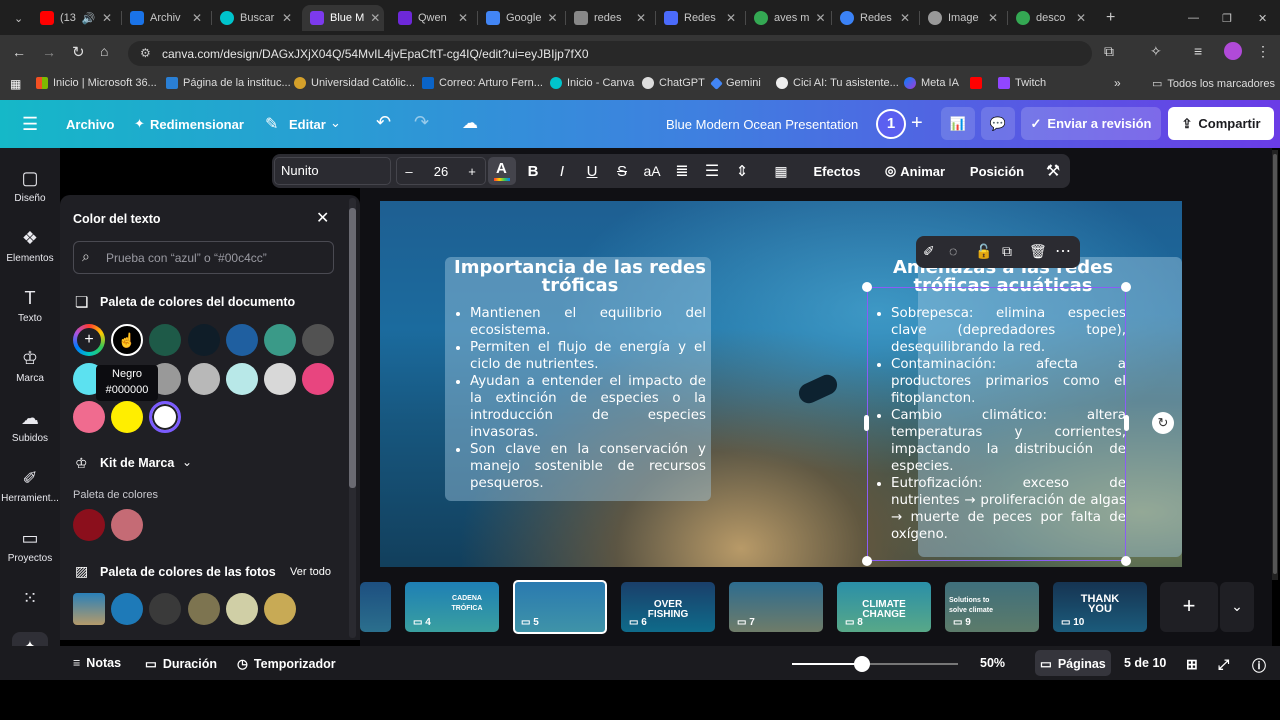 The image size is (1280, 720). Describe the element at coordinates (97, 663) in the screenshot. I see `notes-button: ≡ Notas` at that location.